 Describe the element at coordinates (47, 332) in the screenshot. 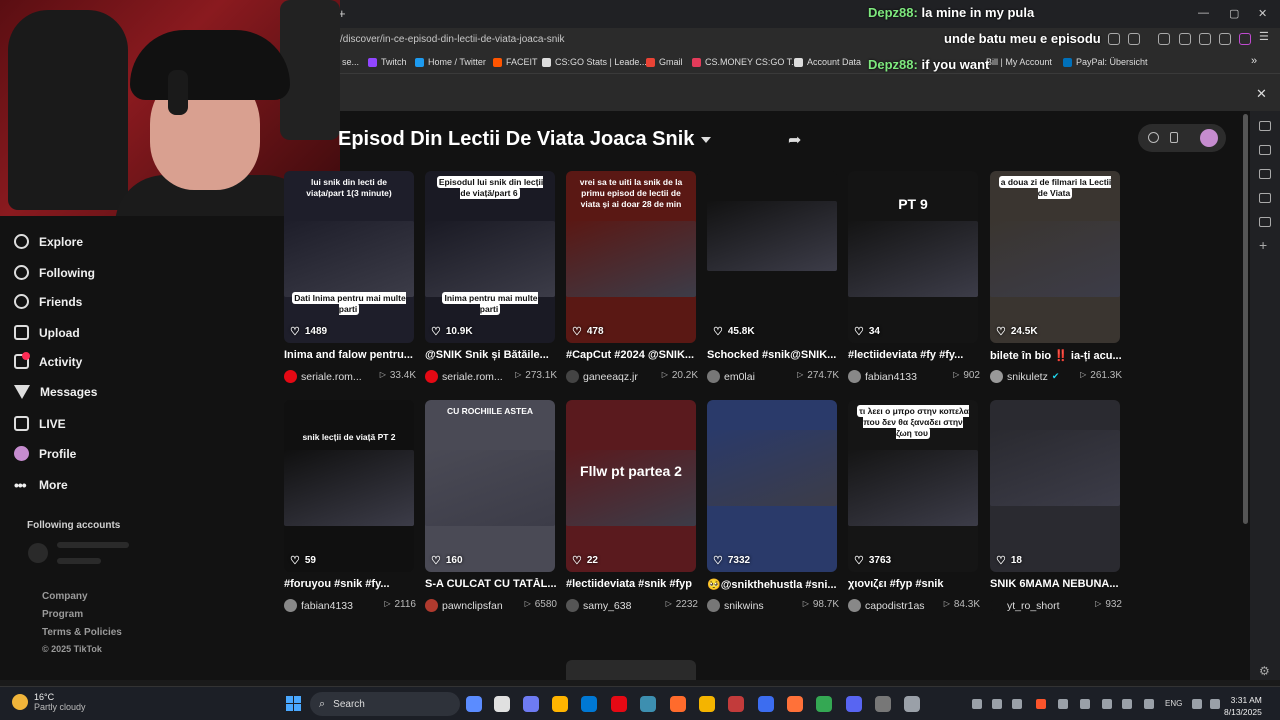

I see `sidebar-item-upload: Upload` at that location.